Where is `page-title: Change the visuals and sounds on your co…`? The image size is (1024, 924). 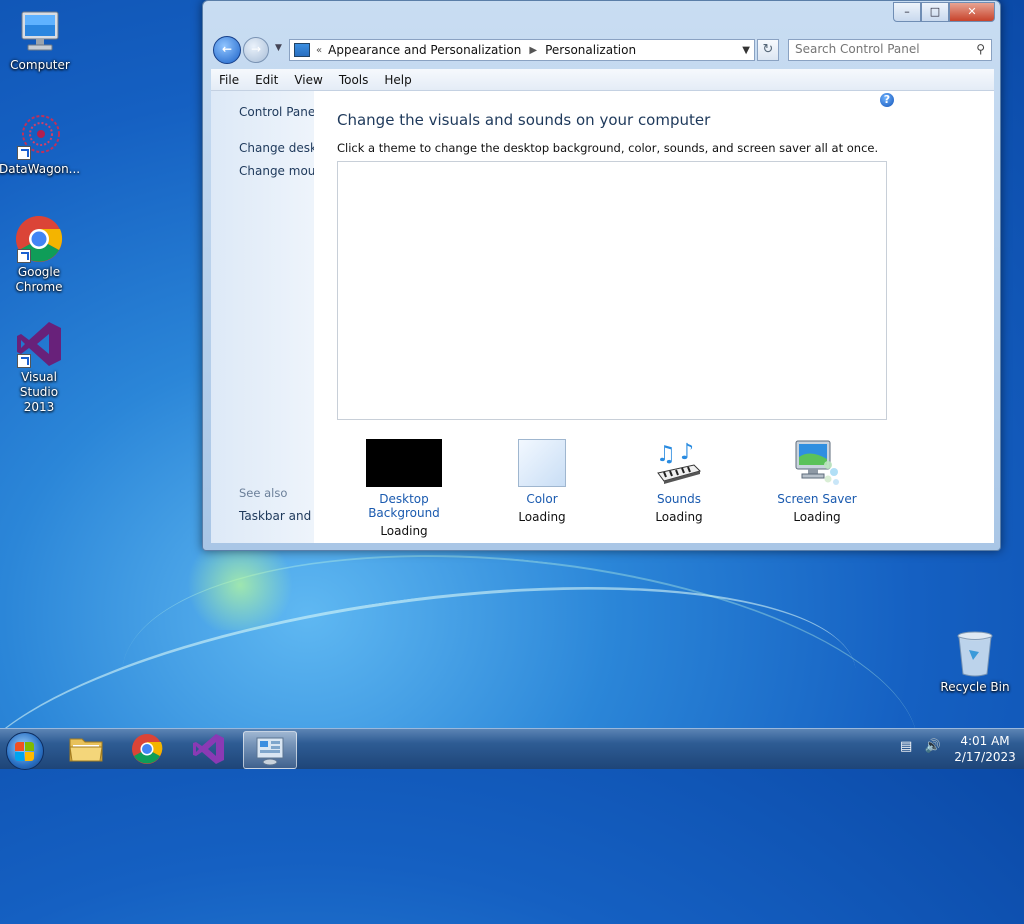 page-title: Change the visuals and sounds on your co… is located at coordinates (524, 120).